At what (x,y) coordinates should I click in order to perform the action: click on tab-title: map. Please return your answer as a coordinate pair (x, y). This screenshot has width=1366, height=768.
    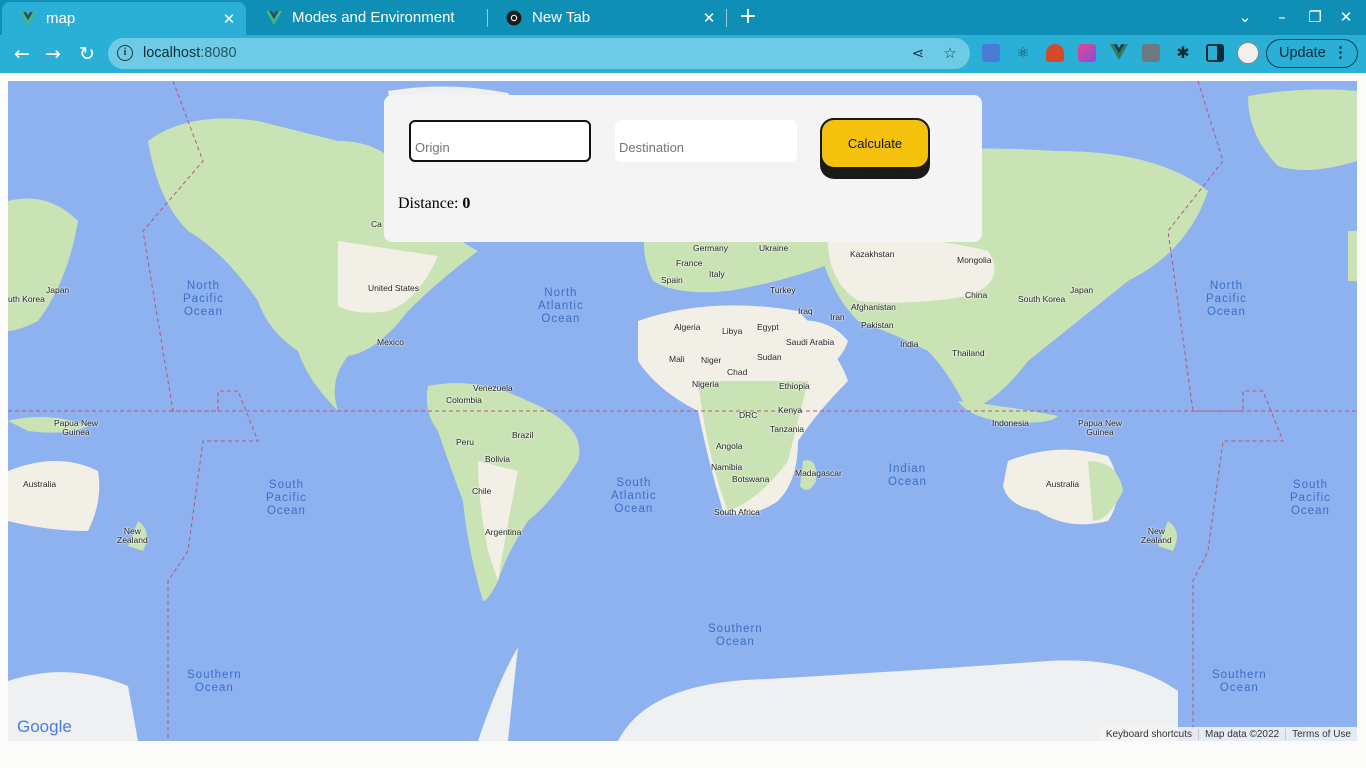
    Looking at the image, I should click on (61, 18).